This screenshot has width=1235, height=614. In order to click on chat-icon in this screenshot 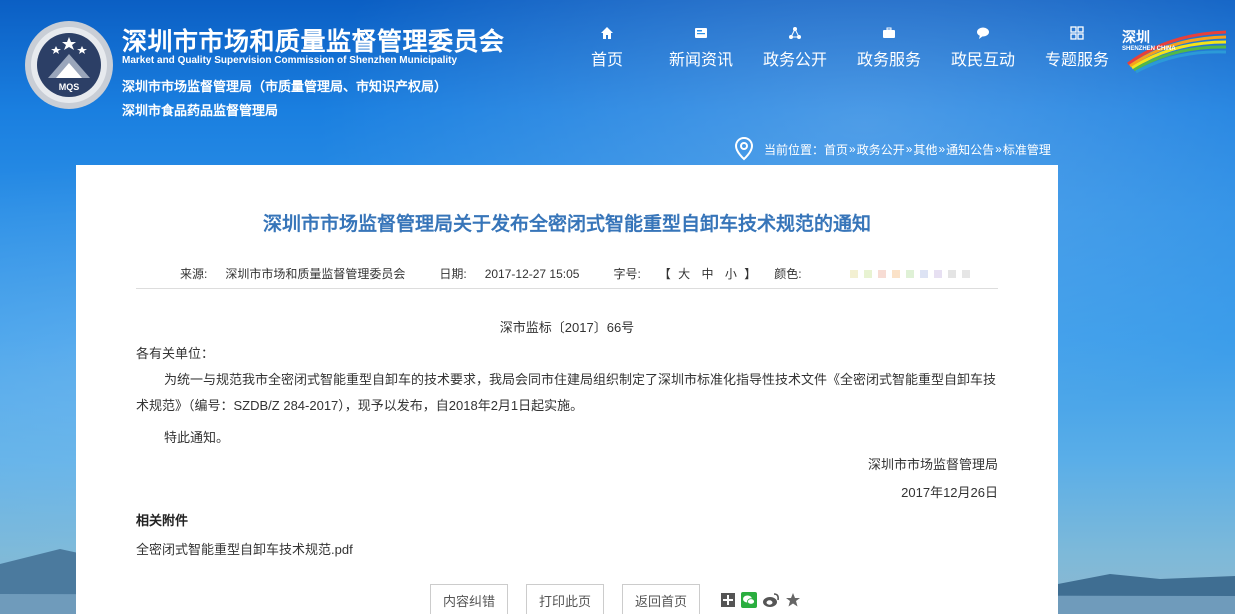, I will do `click(983, 33)`.